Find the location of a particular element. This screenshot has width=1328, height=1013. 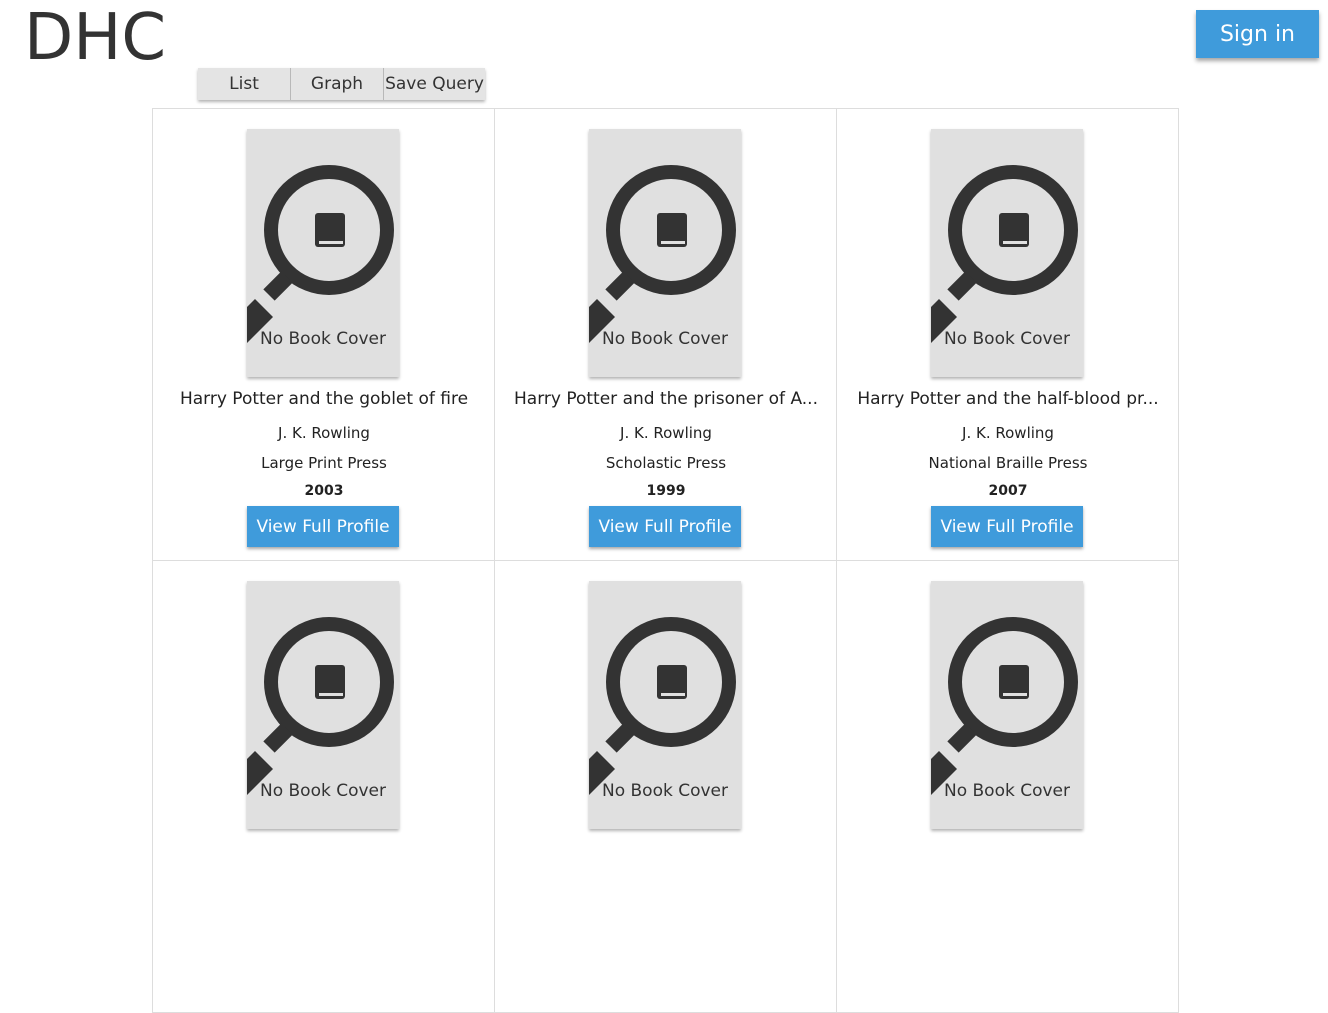

book-year: 2007 is located at coordinates (1008, 491).